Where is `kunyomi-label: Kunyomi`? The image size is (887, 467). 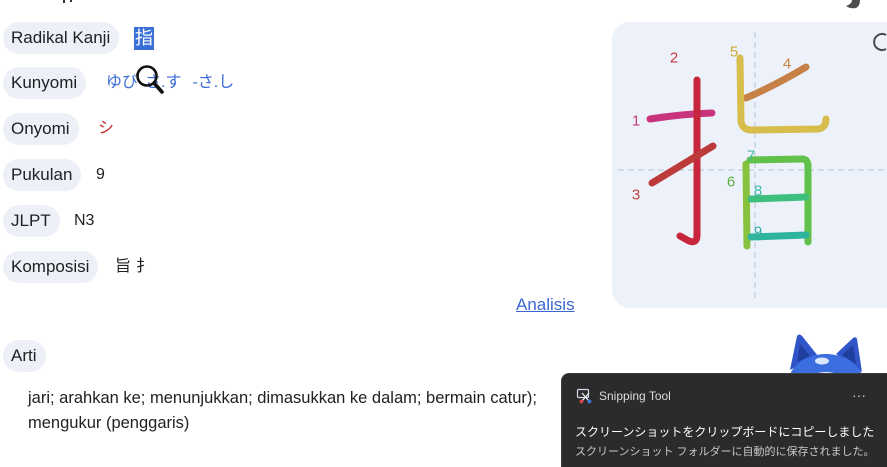
kunyomi-label: Kunyomi is located at coordinates (45, 83).